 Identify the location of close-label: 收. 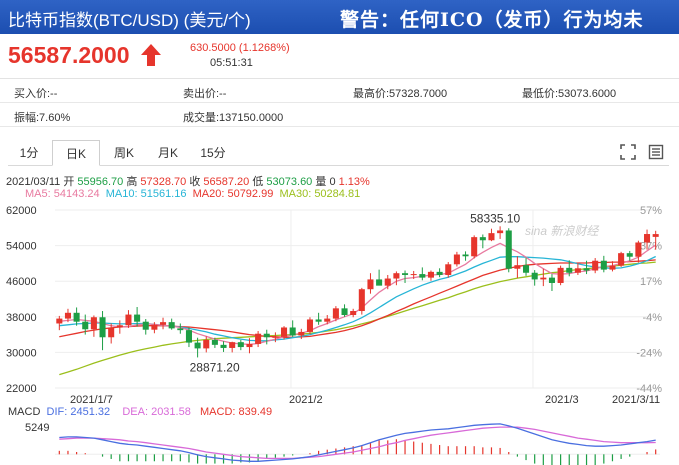
(195, 182).